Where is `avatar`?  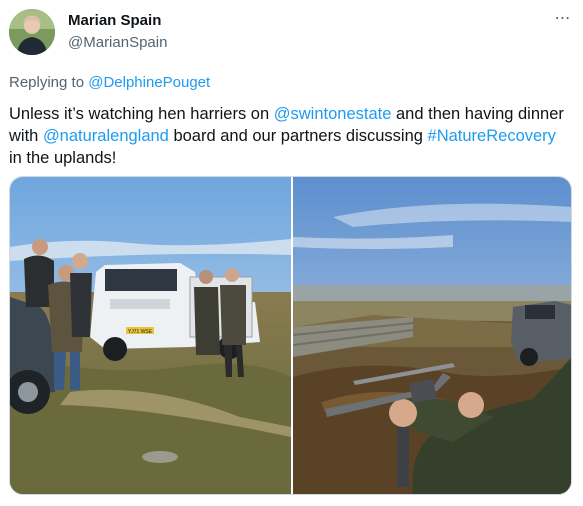
avatar is located at coordinates (32, 32).